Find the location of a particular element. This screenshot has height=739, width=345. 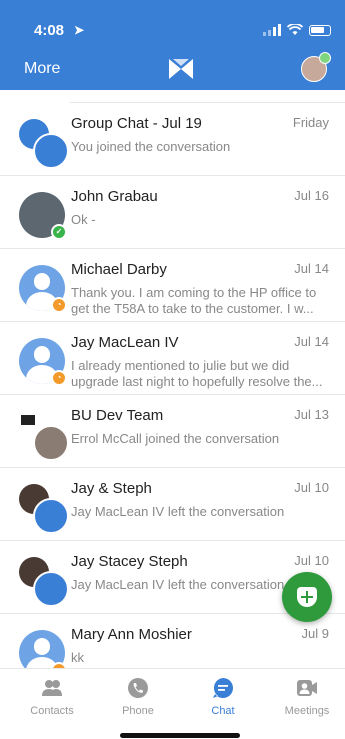

contacts-icon is located at coordinates (52, 688).